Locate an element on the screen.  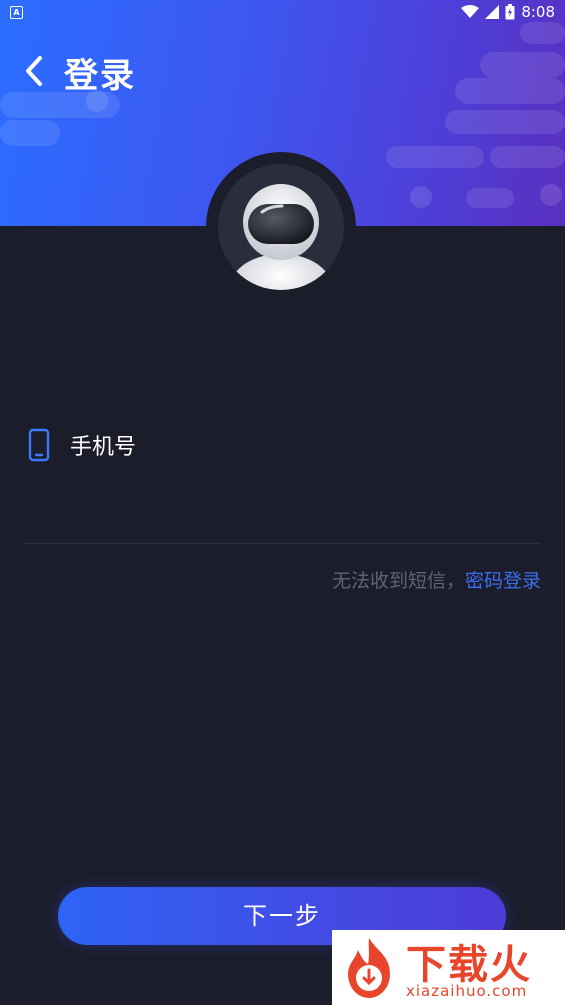
status-icons: 8:08 is located at coordinates (508, 12).